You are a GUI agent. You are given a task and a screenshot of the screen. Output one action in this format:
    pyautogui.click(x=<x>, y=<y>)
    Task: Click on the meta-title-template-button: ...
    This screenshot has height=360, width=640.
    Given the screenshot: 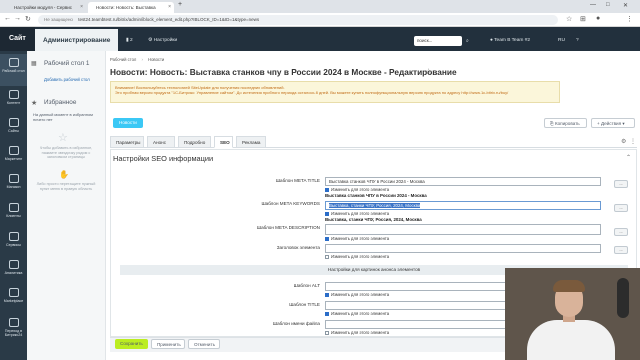 What is the action you would take?
    pyautogui.click(x=621, y=184)
    